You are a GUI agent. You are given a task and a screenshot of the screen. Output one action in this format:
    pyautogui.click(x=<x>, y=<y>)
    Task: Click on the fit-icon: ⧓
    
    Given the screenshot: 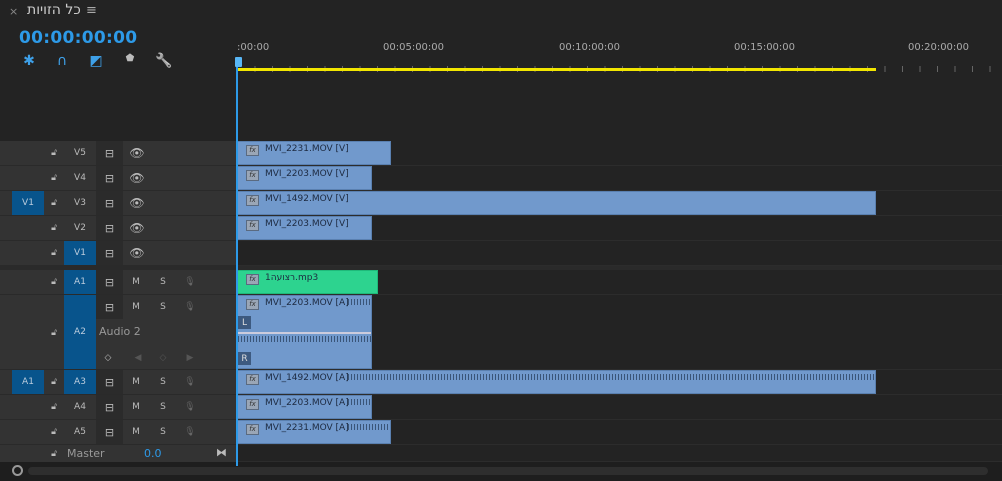 What is the action you would take?
    pyautogui.click(x=221, y=452)
    